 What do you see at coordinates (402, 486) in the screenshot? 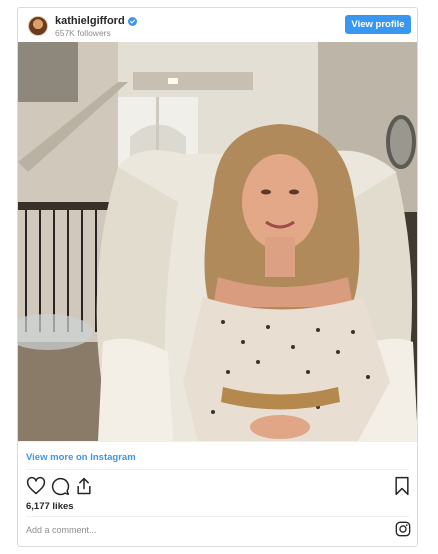
I see `bookmark-icon` at bounding box center [402, 486].